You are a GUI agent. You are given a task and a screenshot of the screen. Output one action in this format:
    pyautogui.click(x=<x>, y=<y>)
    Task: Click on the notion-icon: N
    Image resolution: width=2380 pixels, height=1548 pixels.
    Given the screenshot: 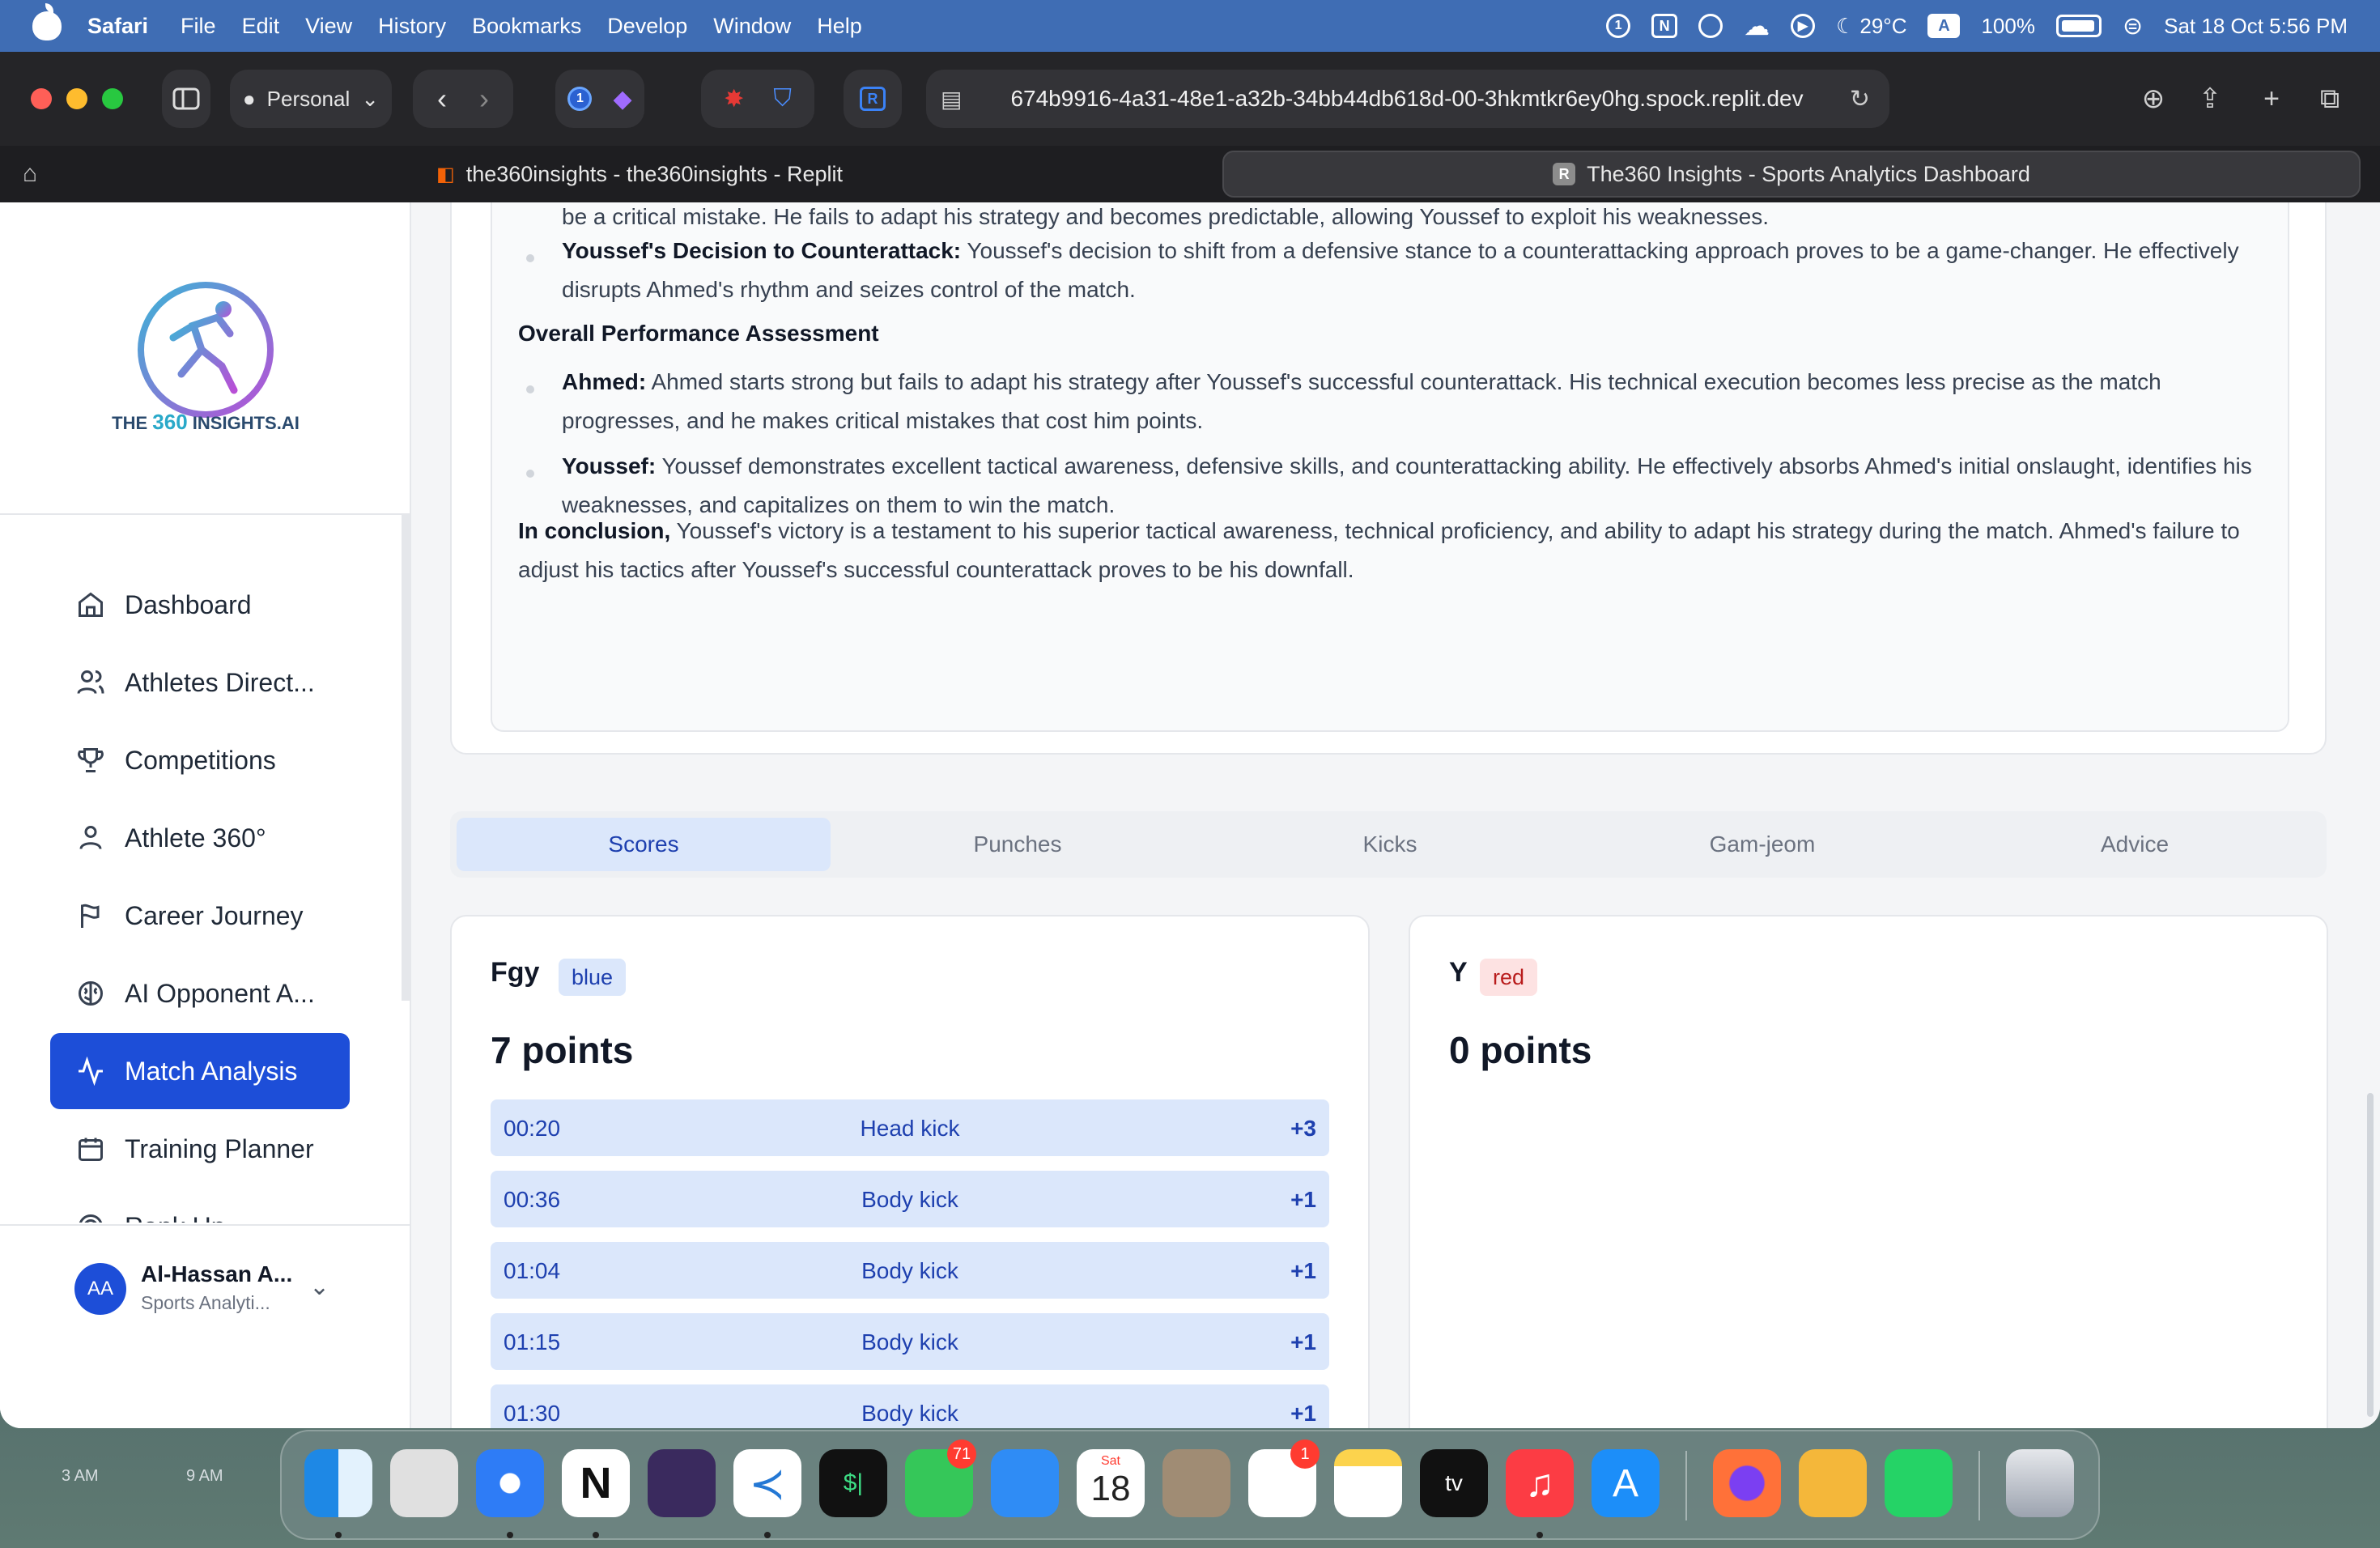 What is the action you would take?
    pyautogui.click(x=596, y=1483)
    